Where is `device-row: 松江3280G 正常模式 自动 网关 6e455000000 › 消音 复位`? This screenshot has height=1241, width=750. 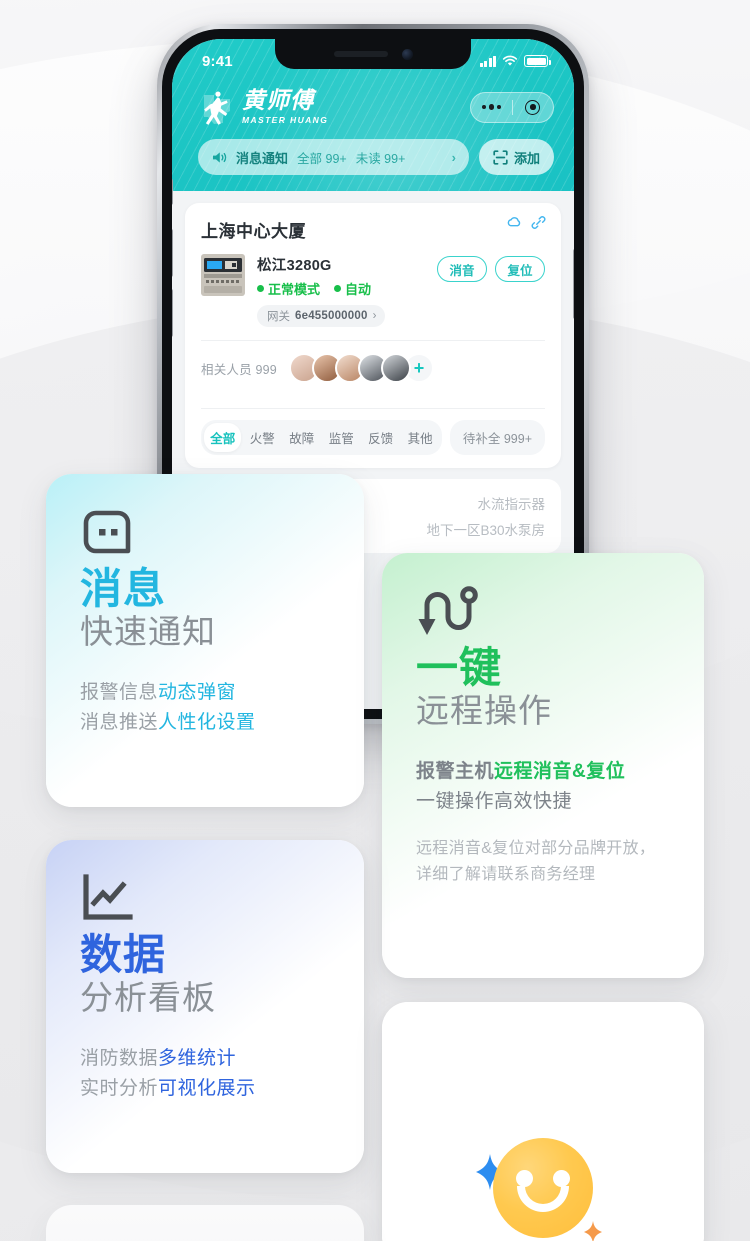
device-row: 松江3280G 正常模式 自动 网关 6e455000000 › 消音 复位 is located at coordinates (373, 290).